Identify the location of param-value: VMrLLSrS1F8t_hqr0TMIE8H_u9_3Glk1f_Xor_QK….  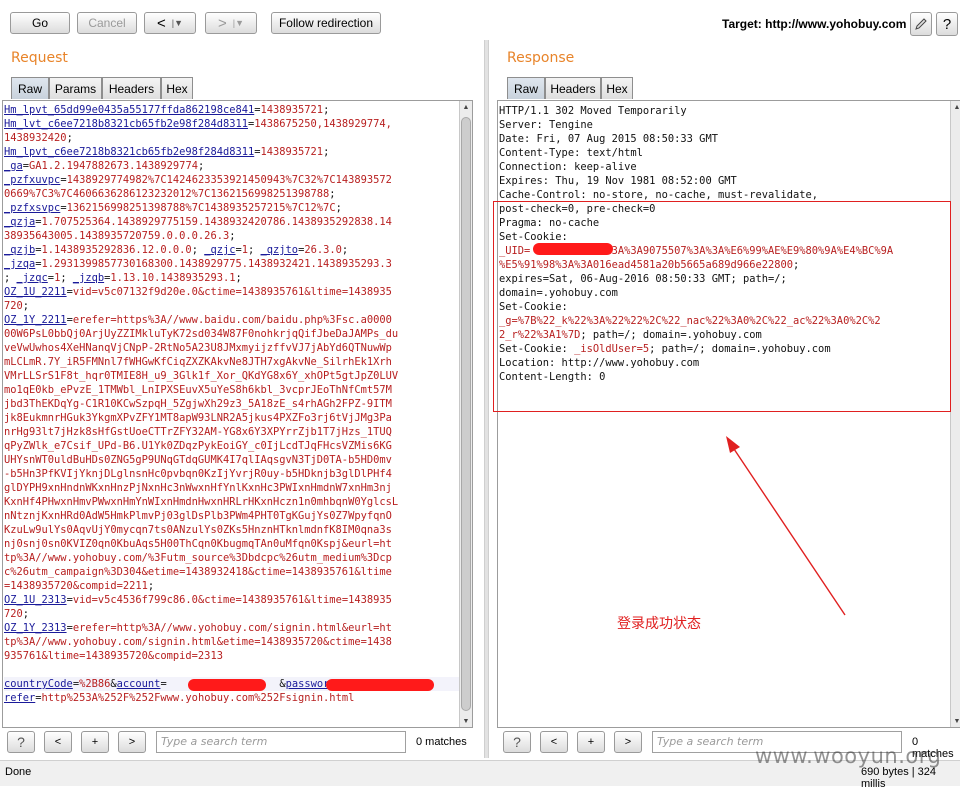
(201, 376).